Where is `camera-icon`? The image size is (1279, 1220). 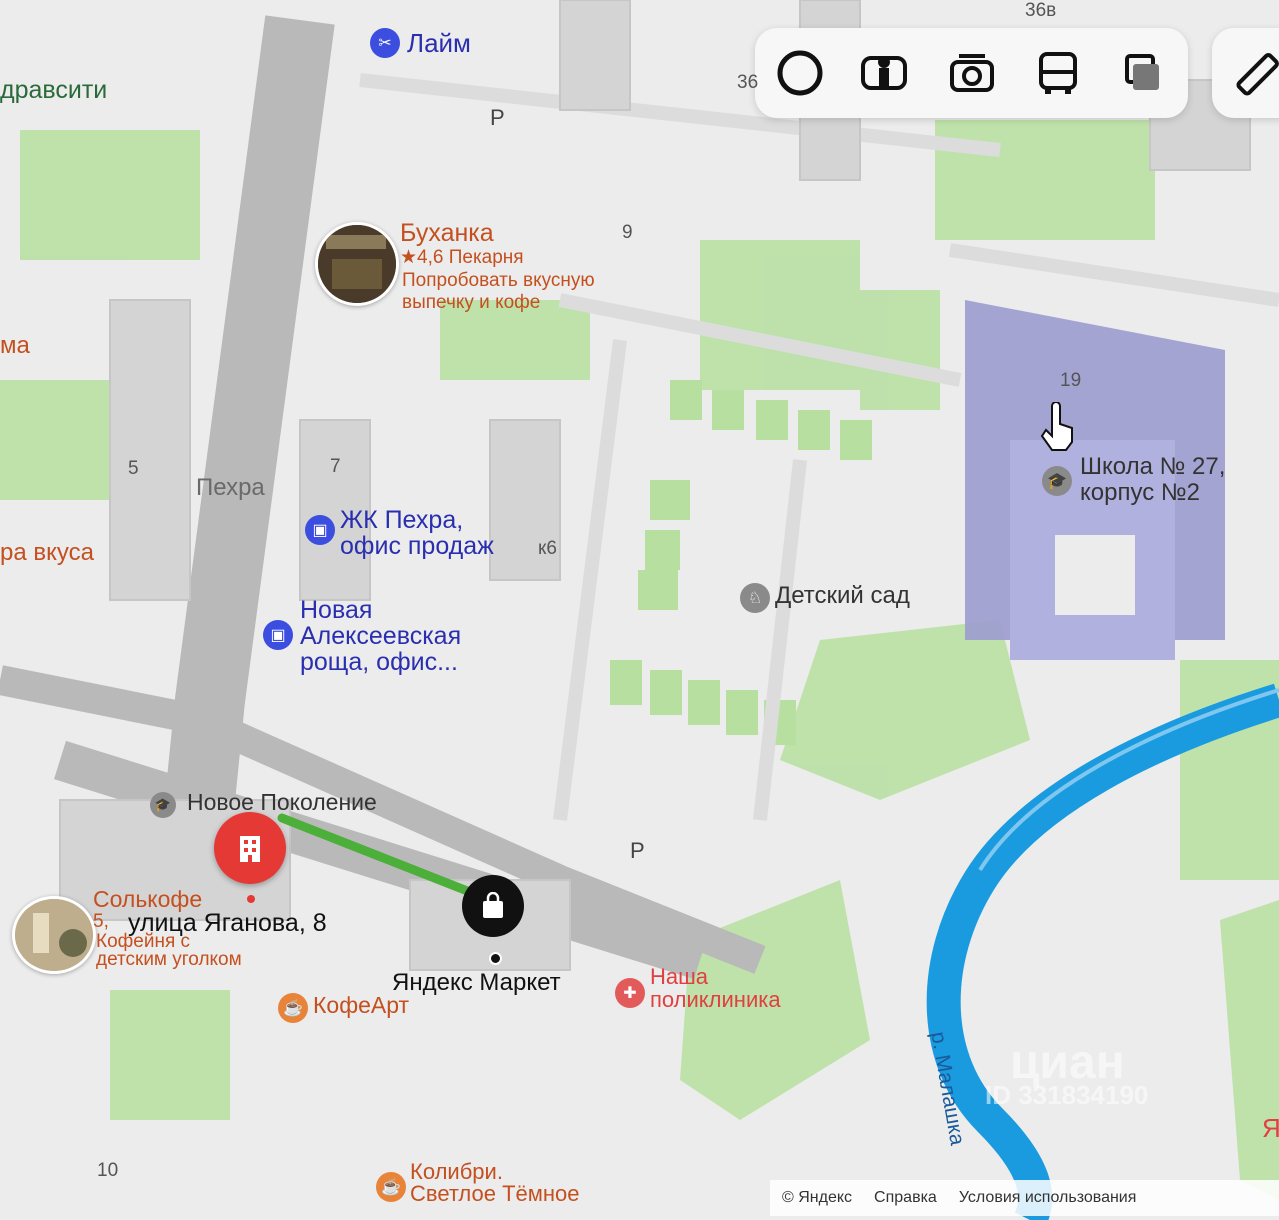 camera-icon is located at coordinates (972, 73).